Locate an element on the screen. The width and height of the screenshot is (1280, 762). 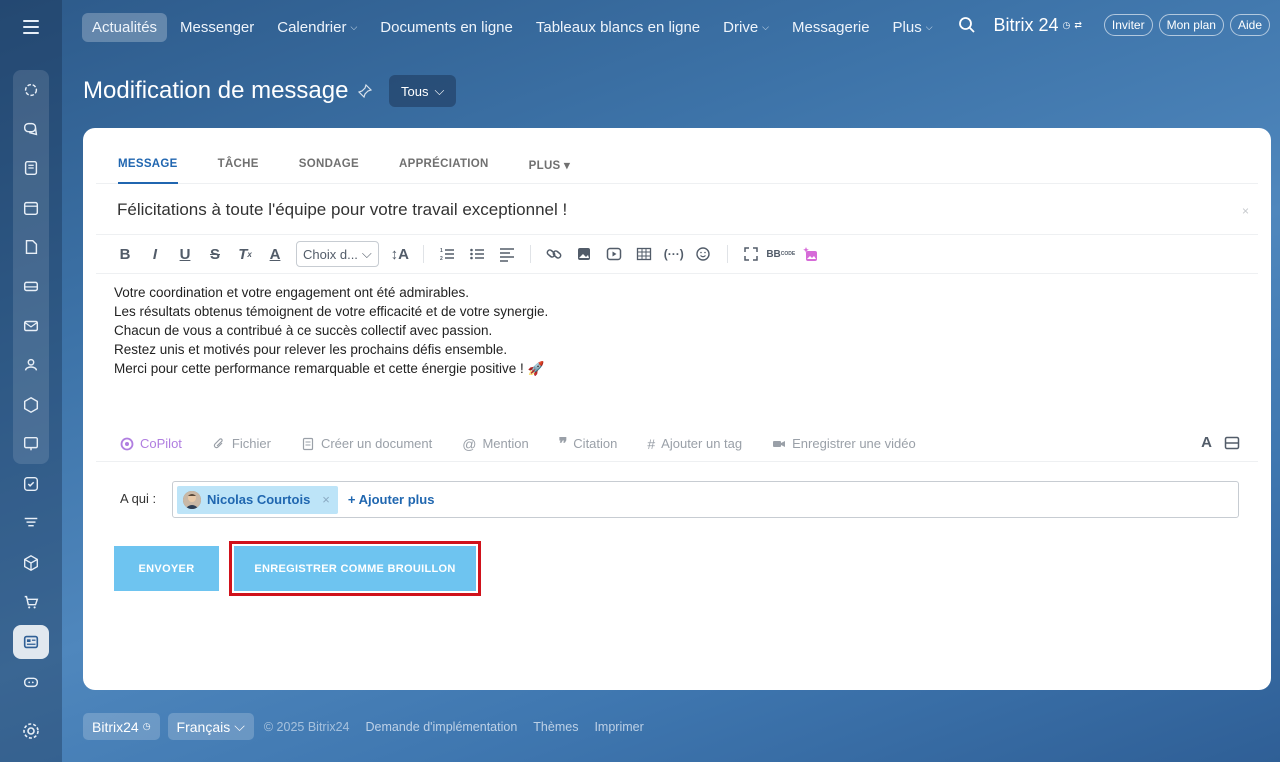
tab-plus: PLUS ▾ is located at coordinates (549, 168).